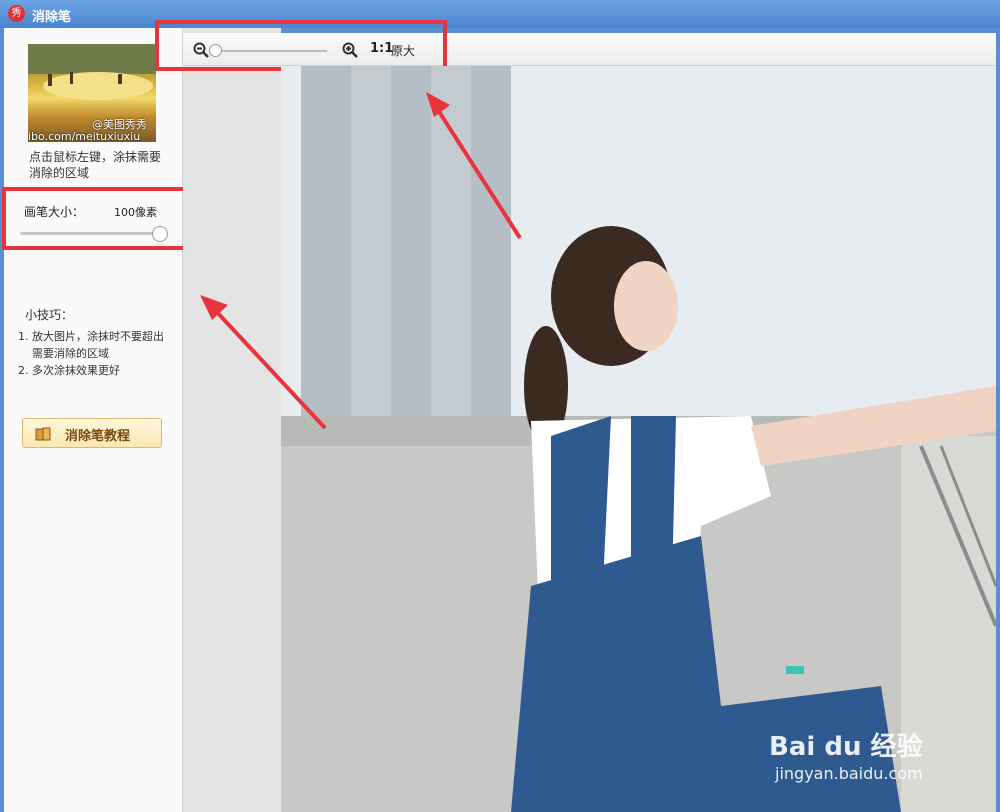 This screenshot has height=812, width=1000. Describe the element at coordinates (98, 436) in the screenshot. I see `tutorial-button-label: 消除笔教程` at that location.